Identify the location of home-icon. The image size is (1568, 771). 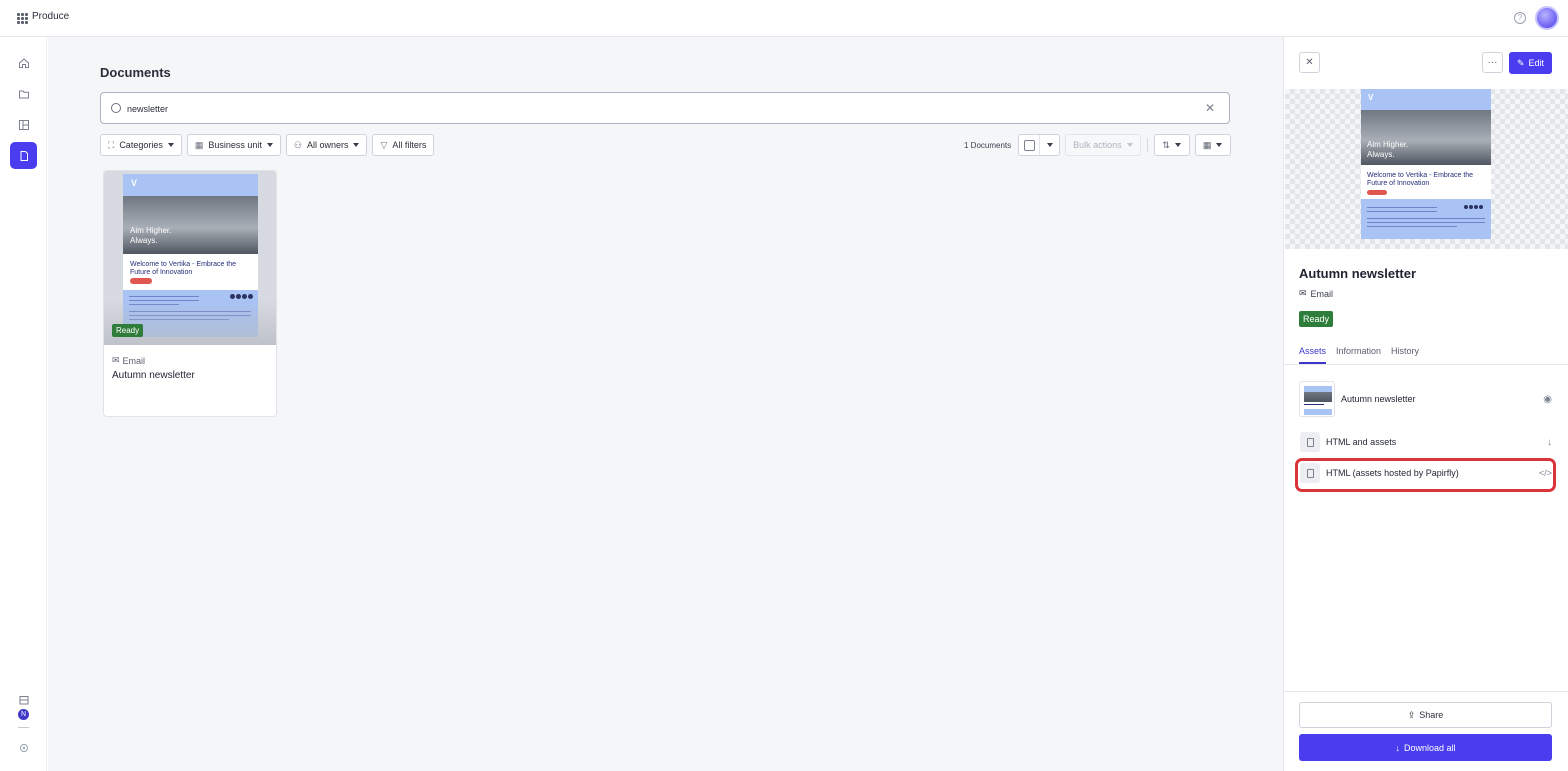
(23, 62).